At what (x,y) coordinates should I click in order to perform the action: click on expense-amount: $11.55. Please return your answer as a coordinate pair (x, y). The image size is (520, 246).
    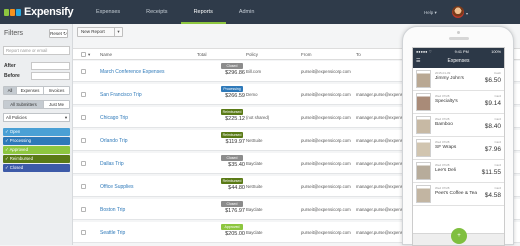
    Looking at the image, I should click on (491, 172).